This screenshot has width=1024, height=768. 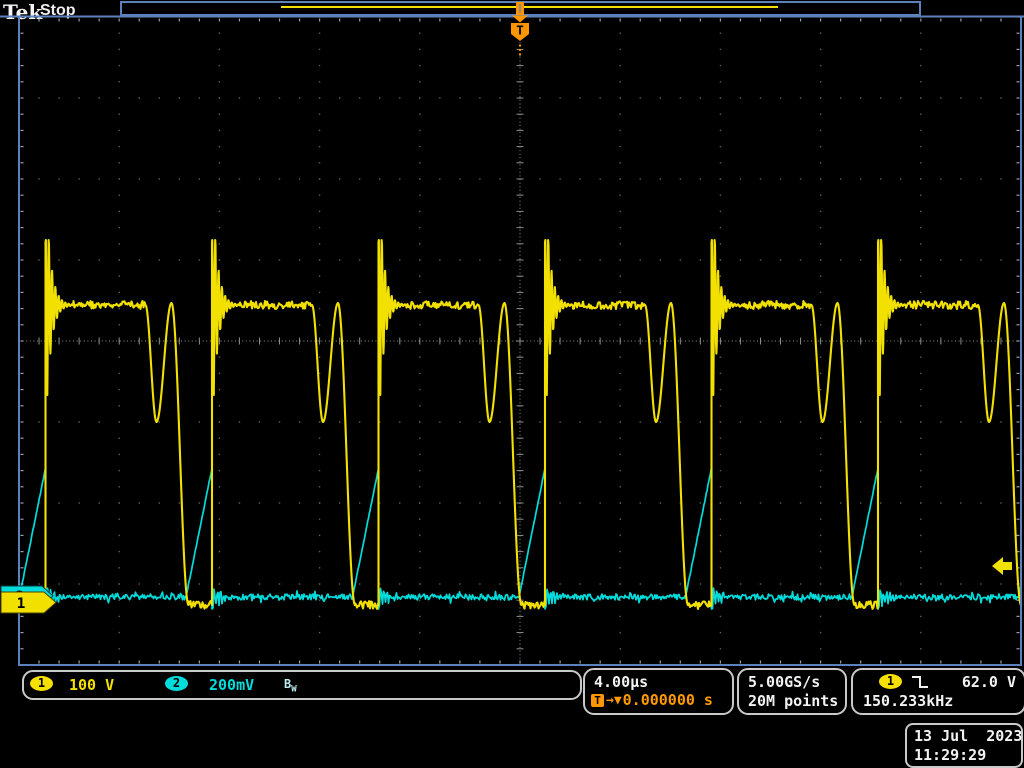 I want to click on trigger-readout-box: 1 62.0 V 150.233kHz, so click(x=937, y=691).